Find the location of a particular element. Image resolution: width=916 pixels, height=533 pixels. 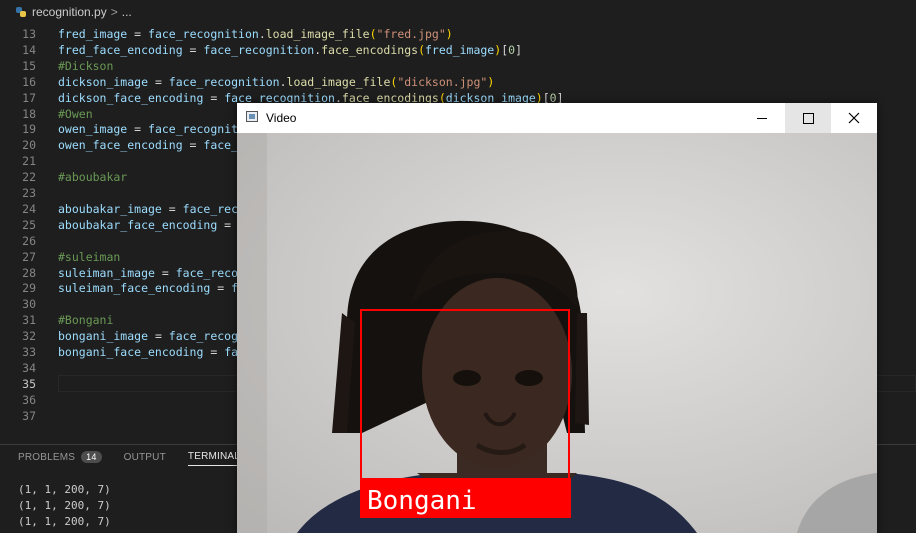

code-token: face_encodings is located at coordinates (370, 49).